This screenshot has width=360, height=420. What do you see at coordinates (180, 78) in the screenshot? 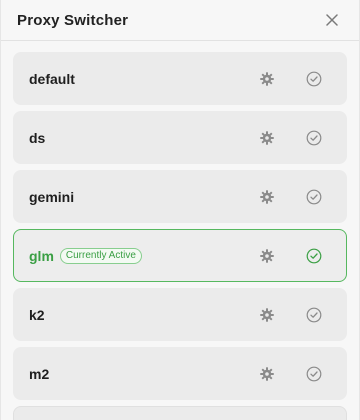
I see `proxy-row-default: default` at bounding box center [180, 78].